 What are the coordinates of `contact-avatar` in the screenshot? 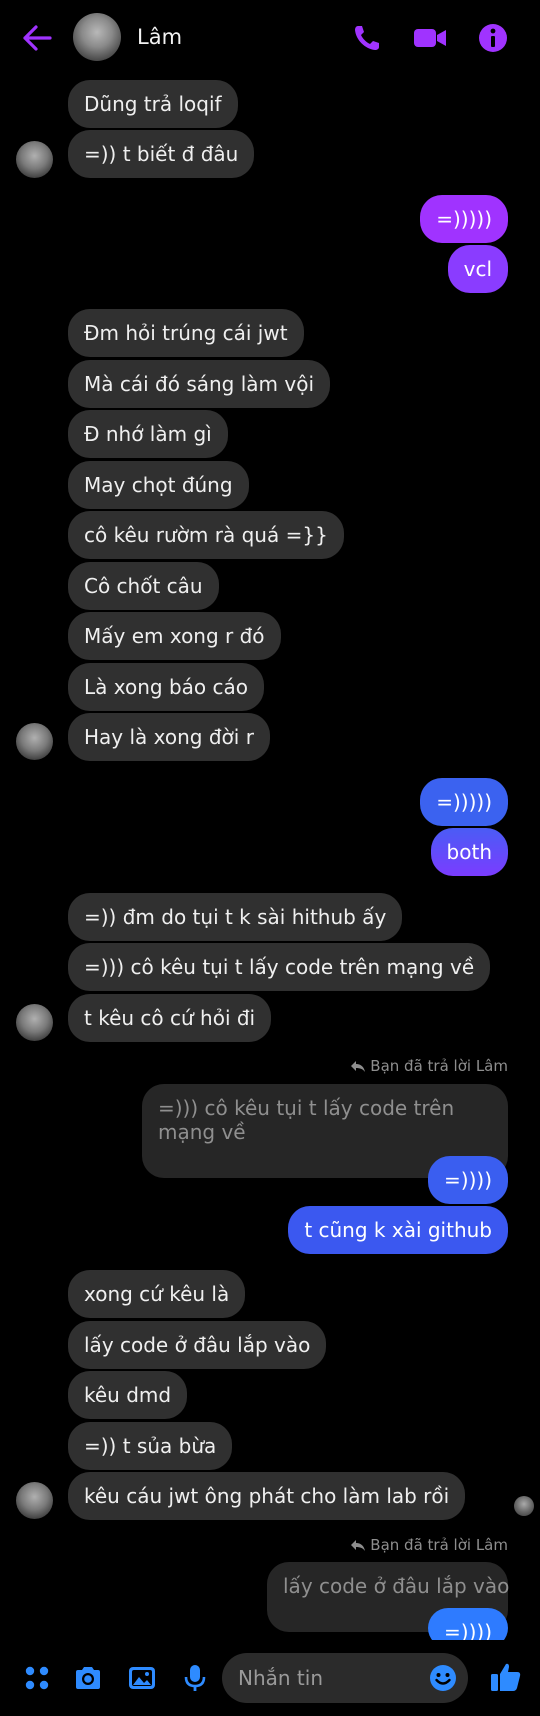 It's located at (97, 37).